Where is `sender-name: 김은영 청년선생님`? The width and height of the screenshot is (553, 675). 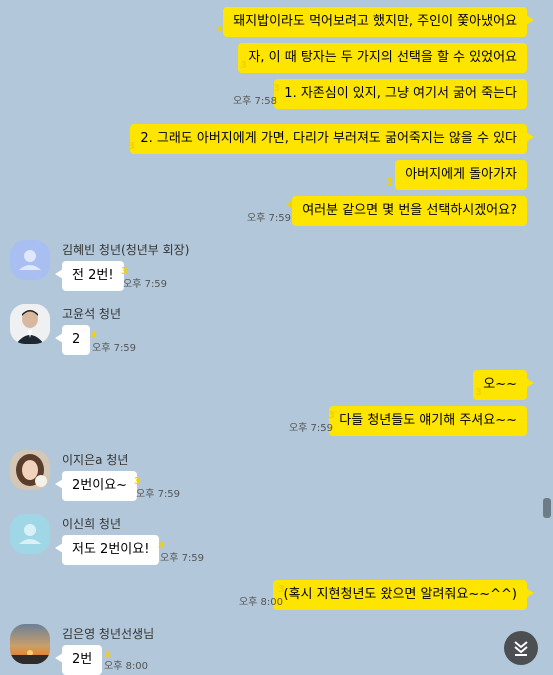
sender-name: 김은영 청년선생님 is located at coordinates (108, 634).